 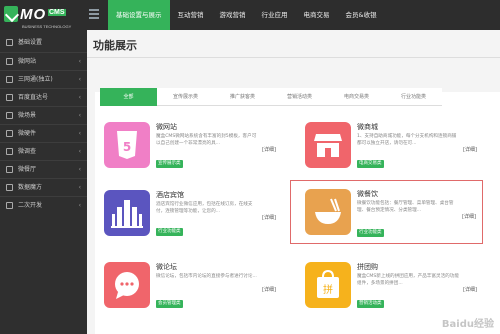 I want to click on html5-icon: 5, so click(x=127, y=145).